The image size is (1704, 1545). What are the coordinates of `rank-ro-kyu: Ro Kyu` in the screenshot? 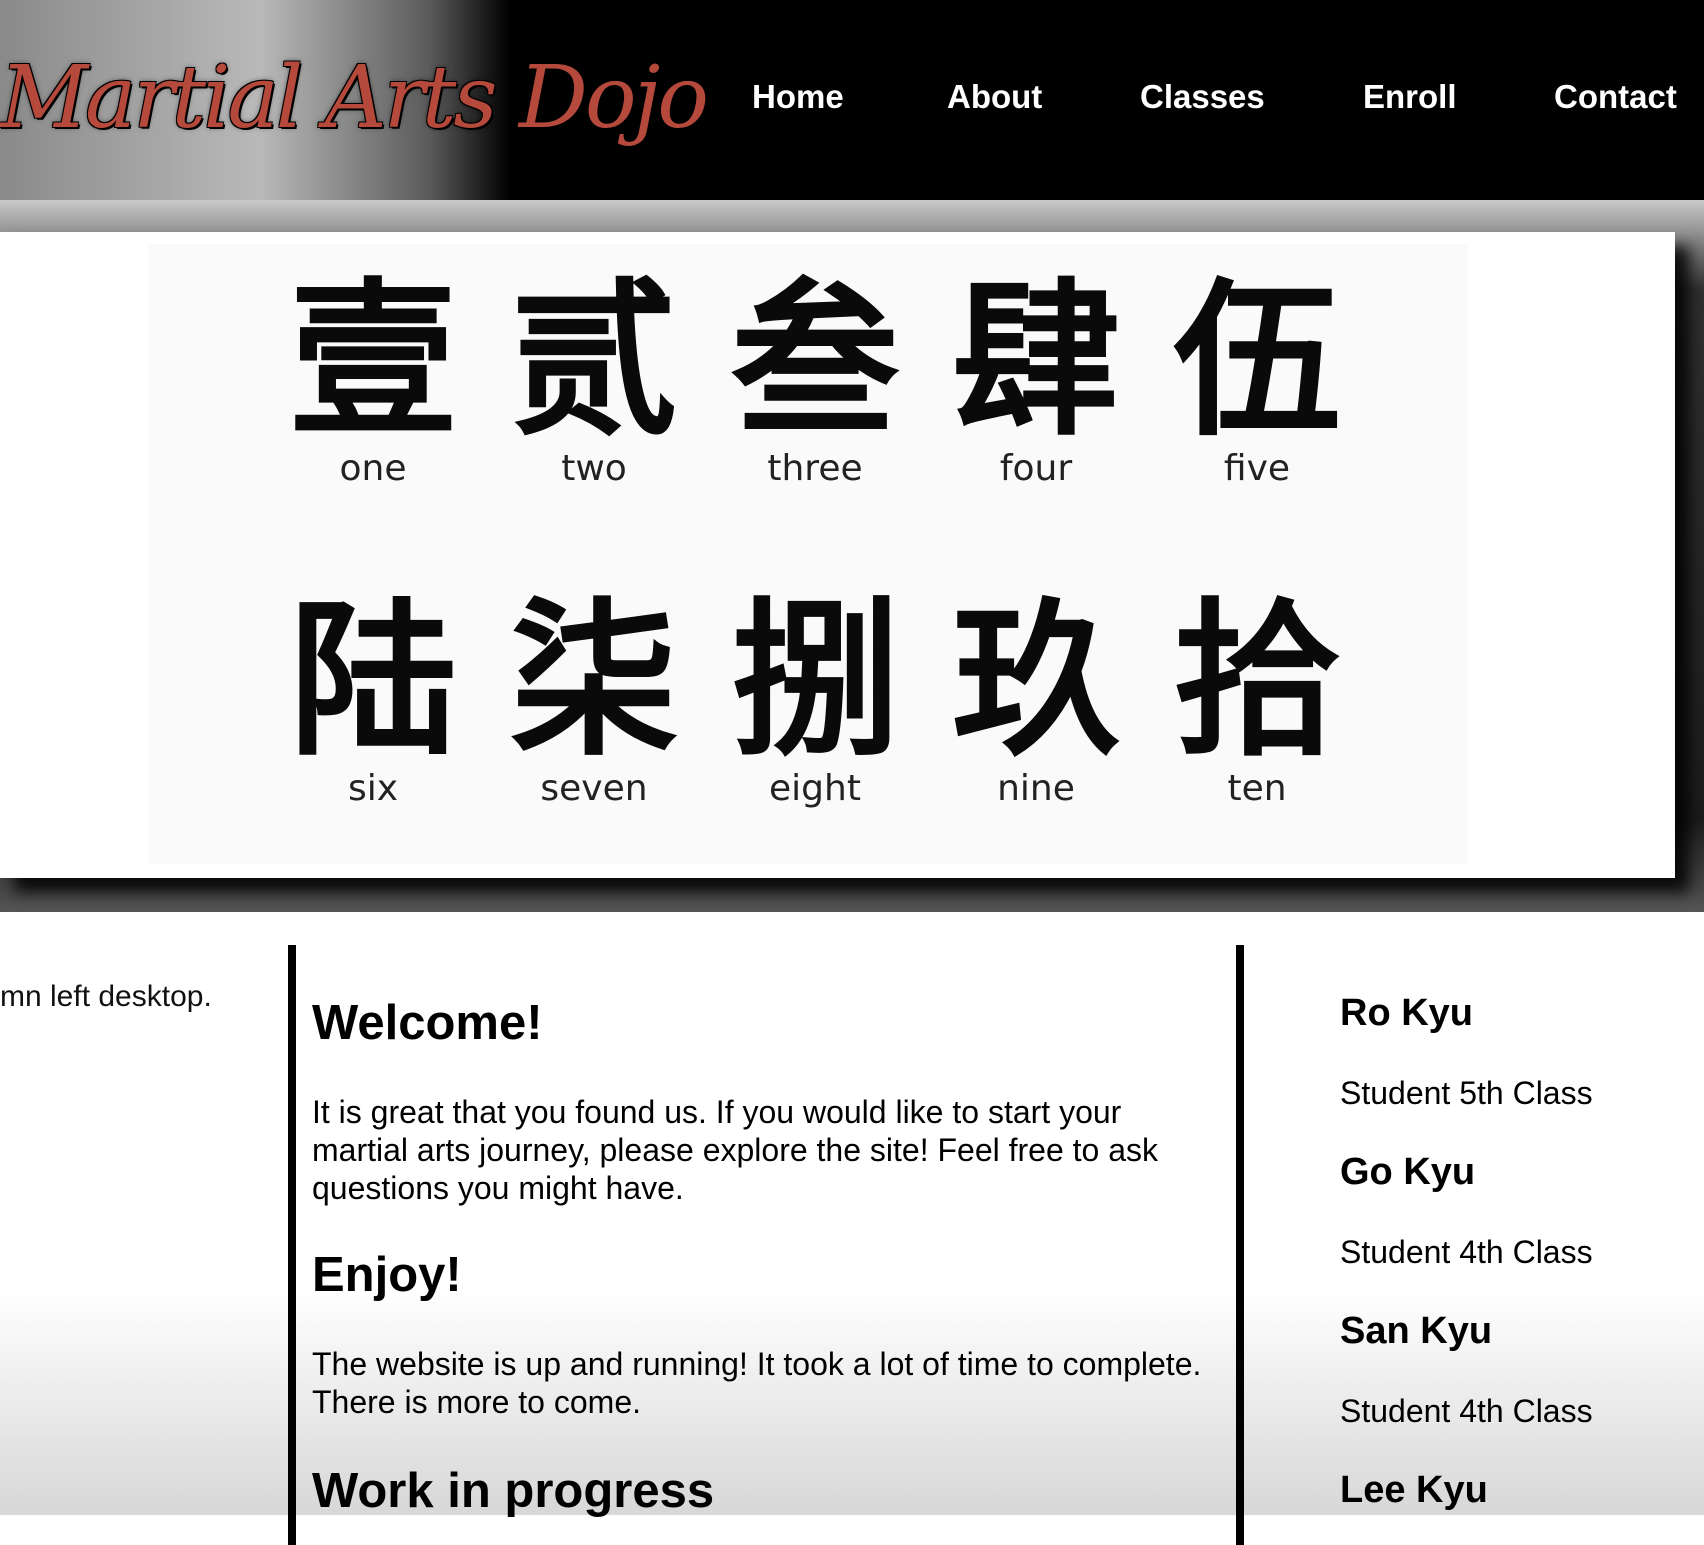 It's located at (1406, 1013).